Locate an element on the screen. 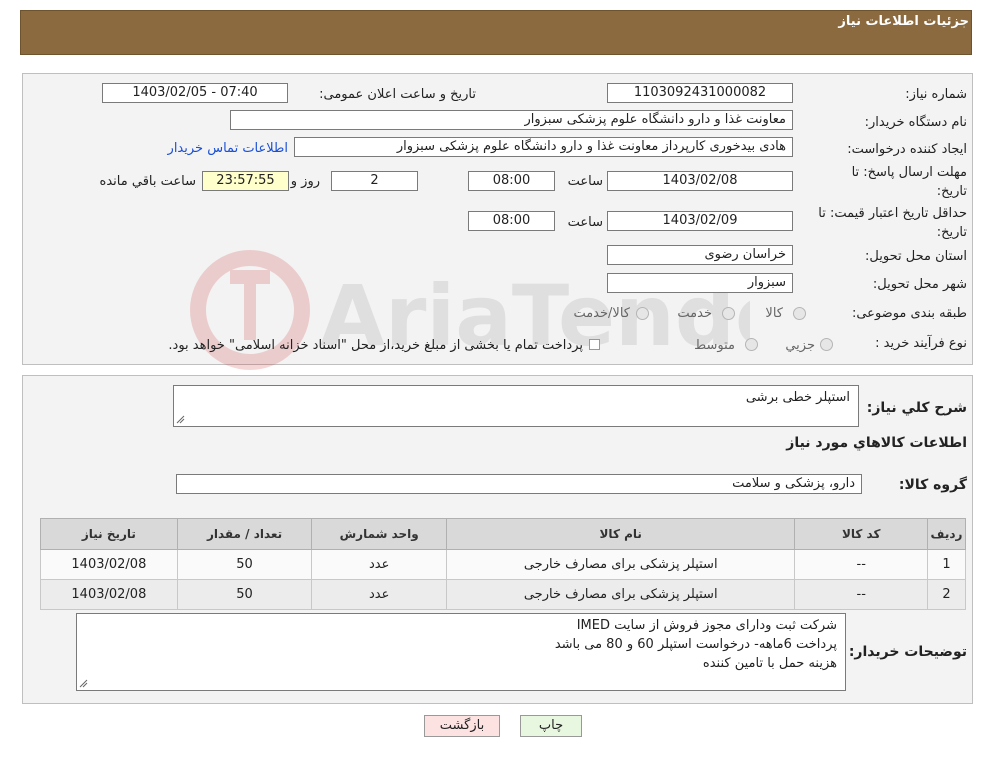 Image resolution: width=985 pixels, height=759 pixels. col-qty-header: تعداد / مقدار is located at coordinates (244, 534).